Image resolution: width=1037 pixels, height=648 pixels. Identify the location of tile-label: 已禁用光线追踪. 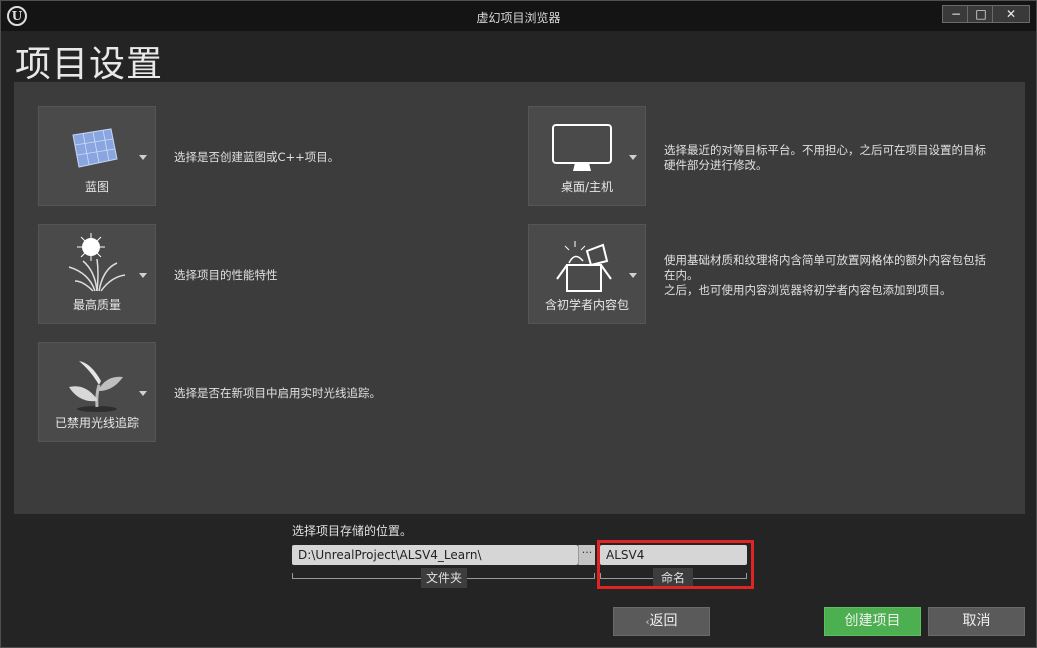
(96, 423).